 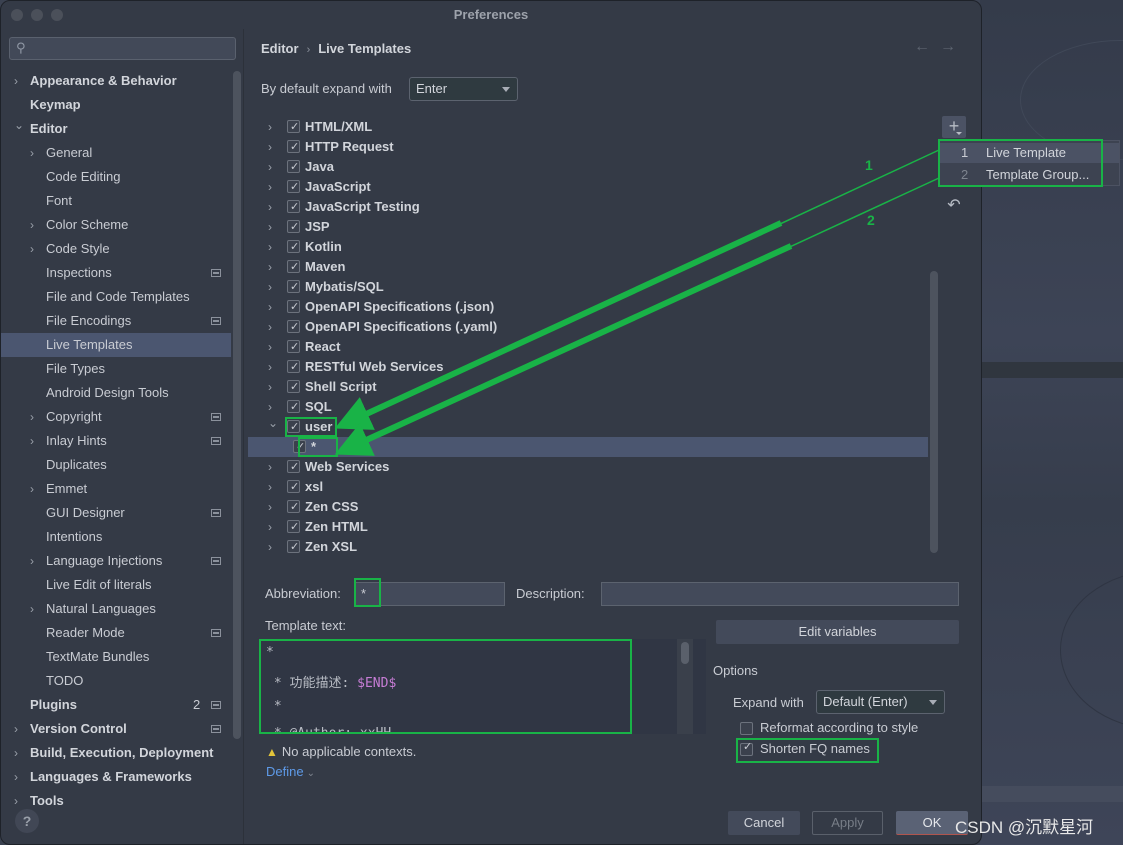 What do you see at coordinates (116, 777) in the screenshot?
I see `sidebar-item-languages-frameworks: › Languages & Frameworks` at bounding box center [116, 777].